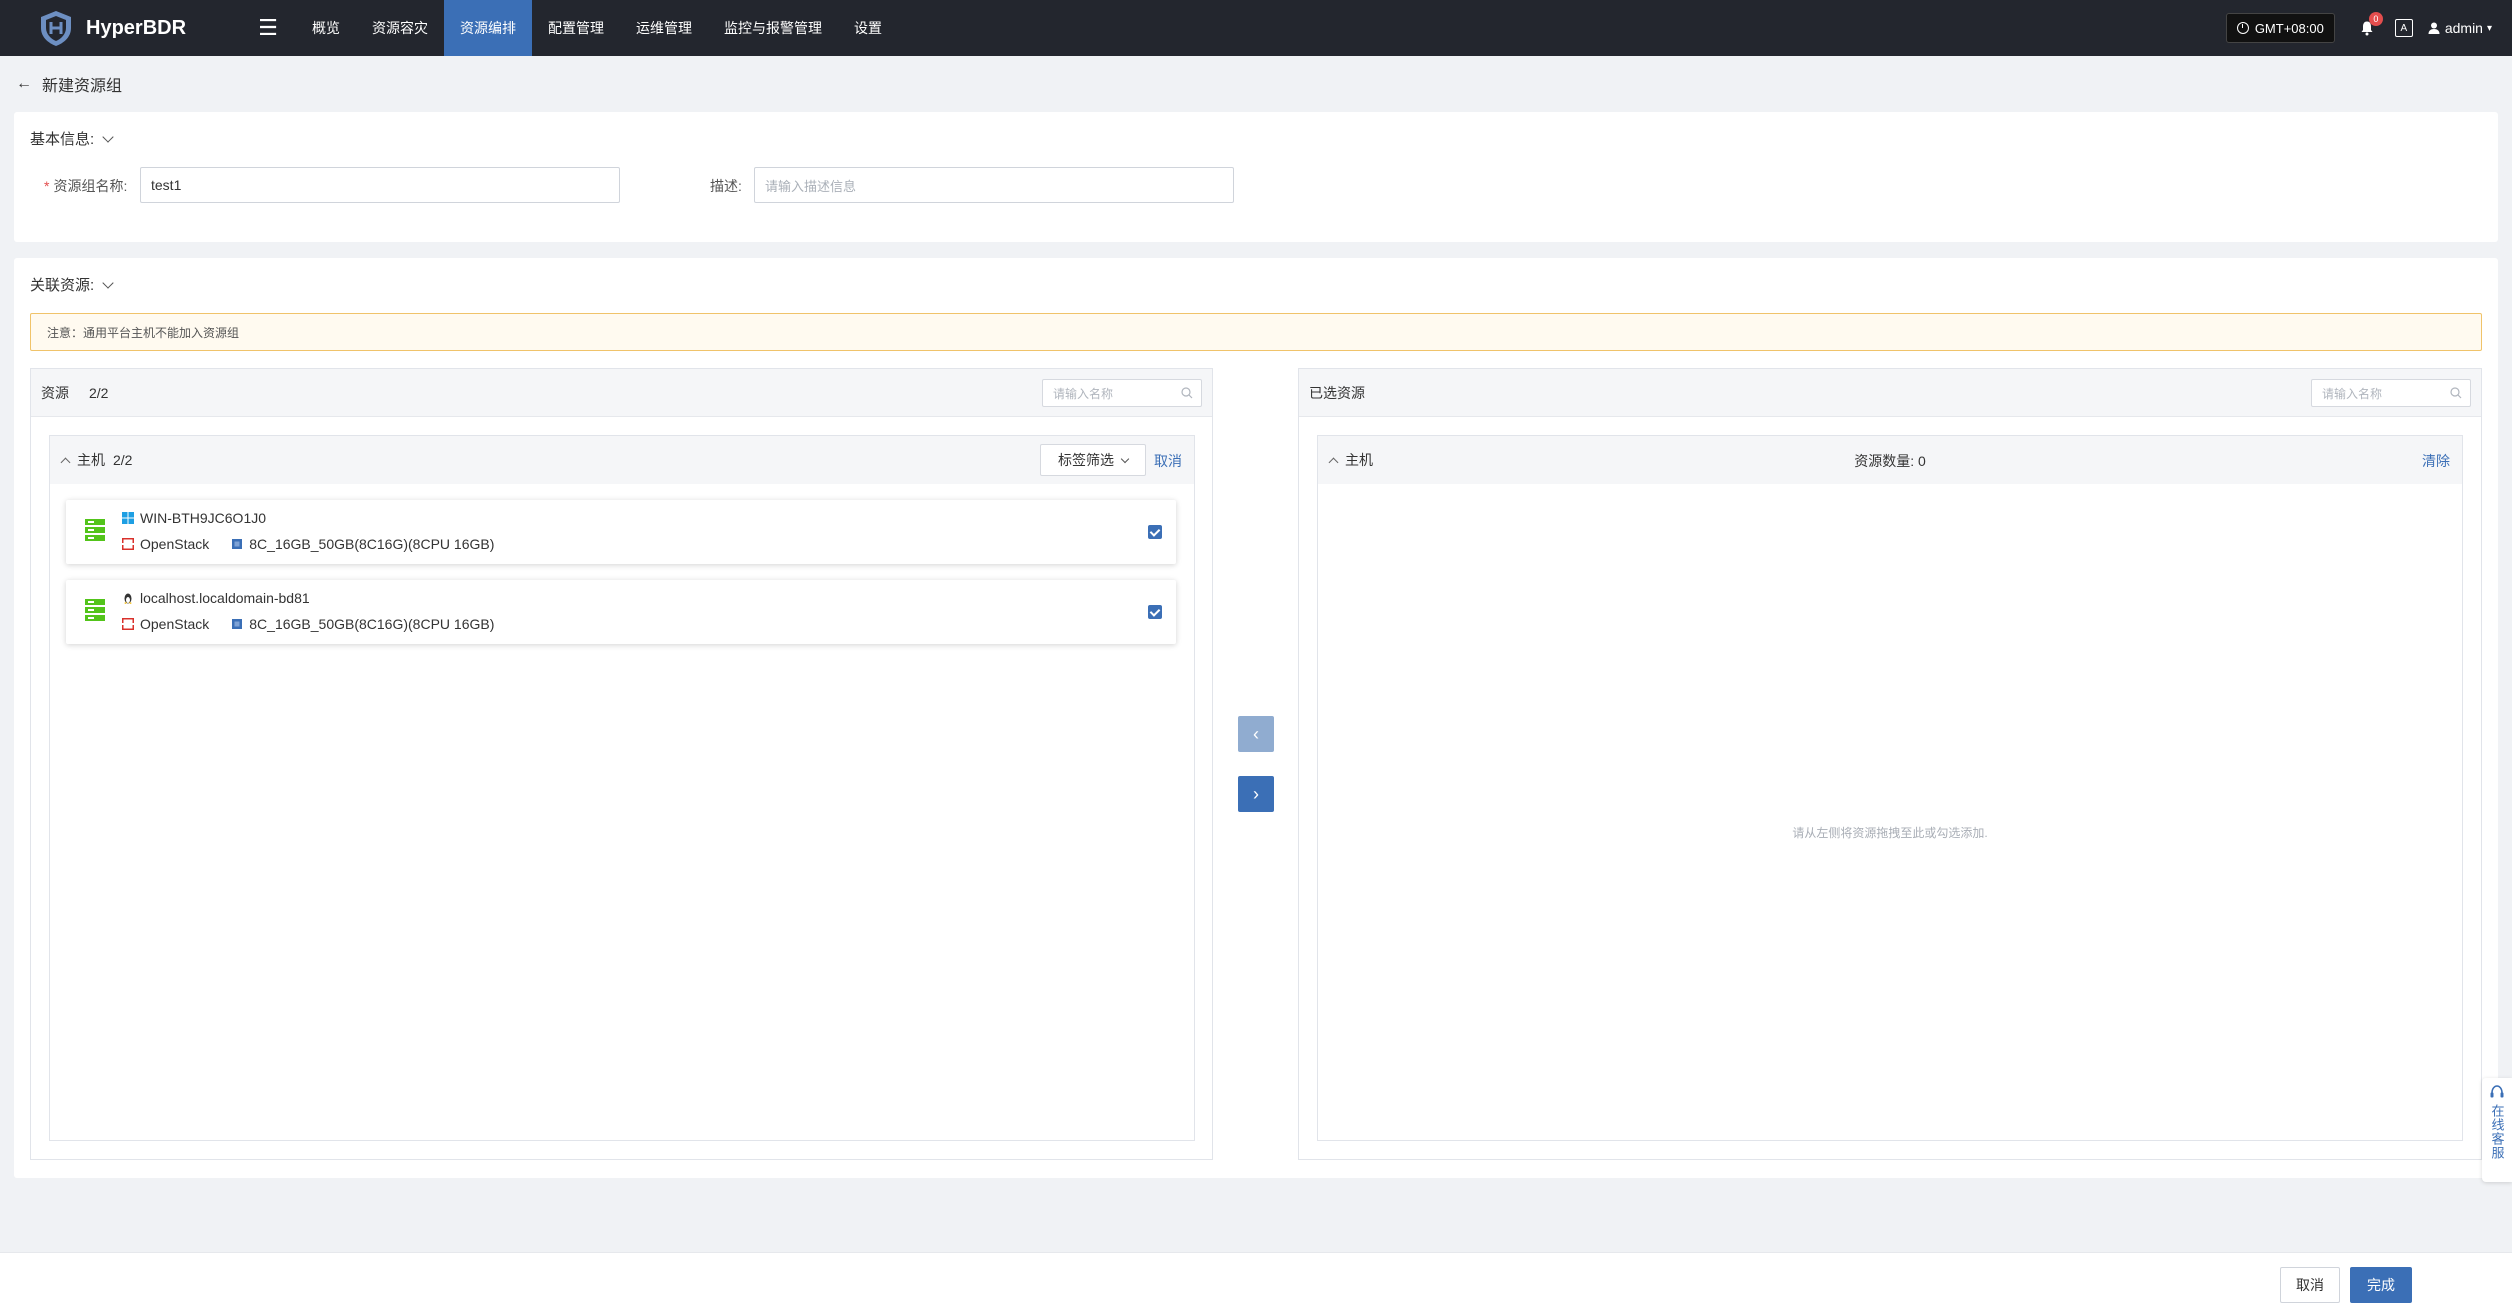  What do you see at coordinates (2403, 28) in the screenshot?
I see `language-icon: A` at bounding box center [2403, 28].